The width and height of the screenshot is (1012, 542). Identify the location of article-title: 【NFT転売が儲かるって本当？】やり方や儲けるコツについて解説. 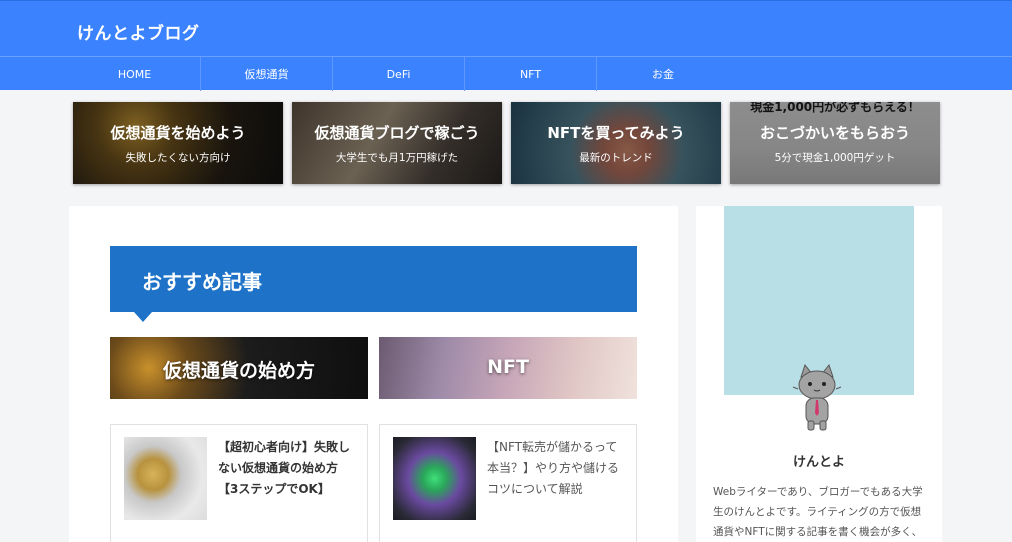
(555, 468).